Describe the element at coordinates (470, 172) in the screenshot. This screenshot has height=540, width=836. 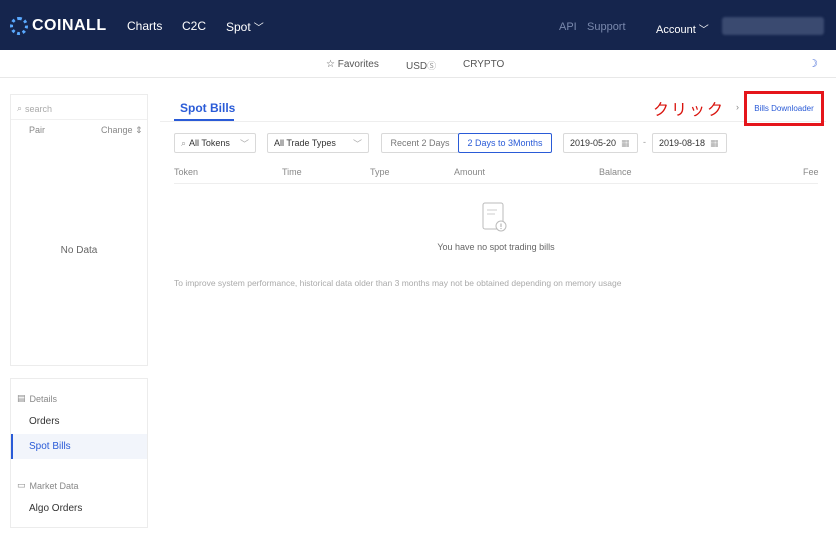
I see `col-amount: Amount` at that location.